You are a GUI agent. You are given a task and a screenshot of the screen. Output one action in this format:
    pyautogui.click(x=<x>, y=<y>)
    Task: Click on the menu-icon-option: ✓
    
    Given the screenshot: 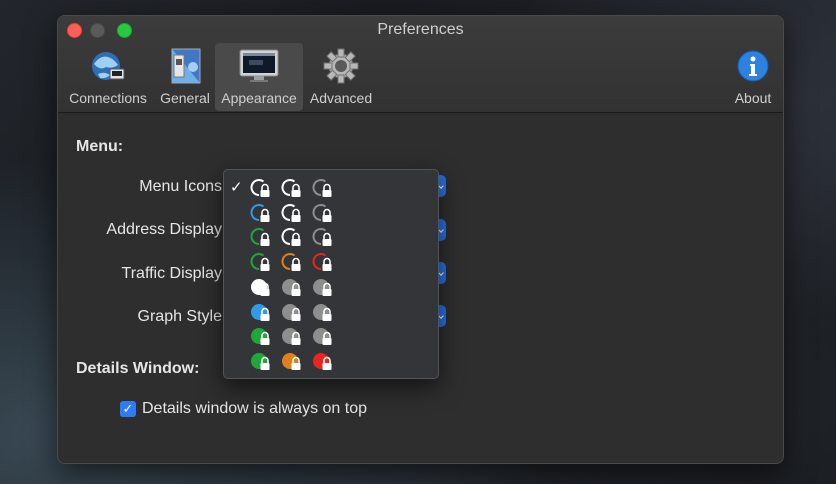 What is the action you would take?
    pyautogui.click(x=331, y=187)
    